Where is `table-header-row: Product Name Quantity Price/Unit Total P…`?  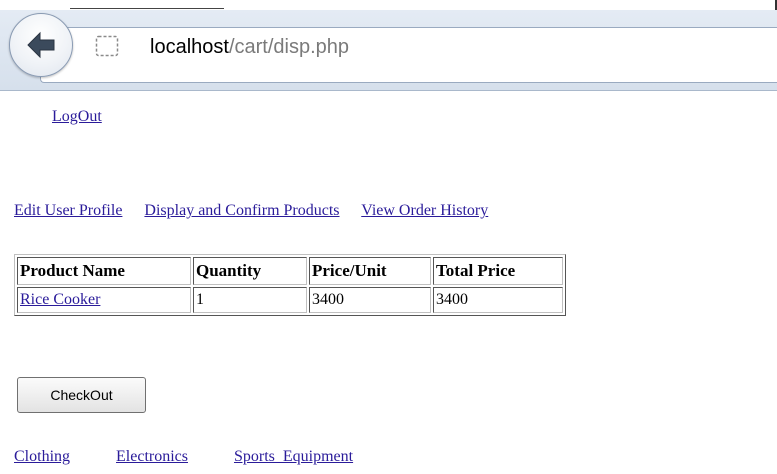 table-header-row: Product Name Quantity Price/Unit Total P… is located at coordinates (290, 271).